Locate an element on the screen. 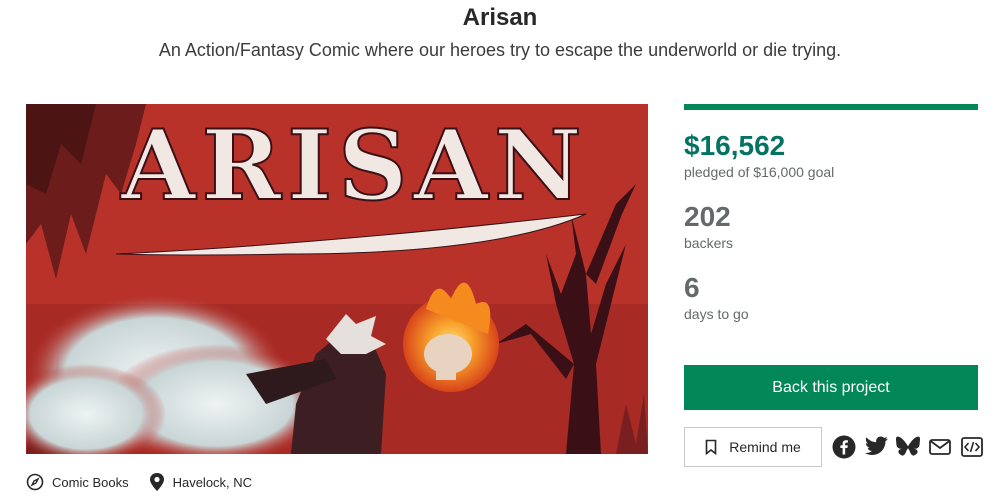  back-this-project-button: Back this project is located at coordinates (831, 387).